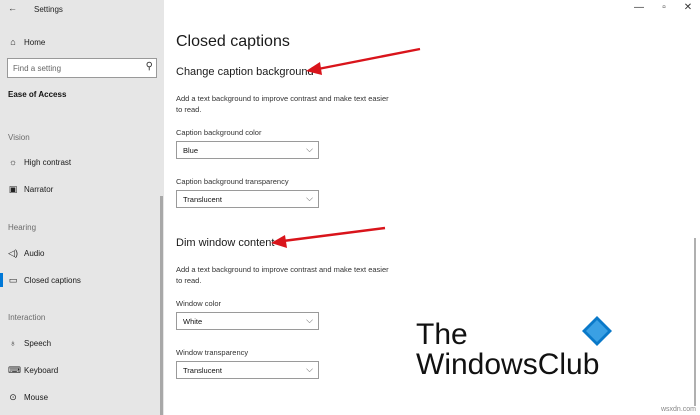  What do you see at coordinates (508, 364) in the screenshot?
I see `logo-line-2: WindowsClub` at bounding box center [508, 364].